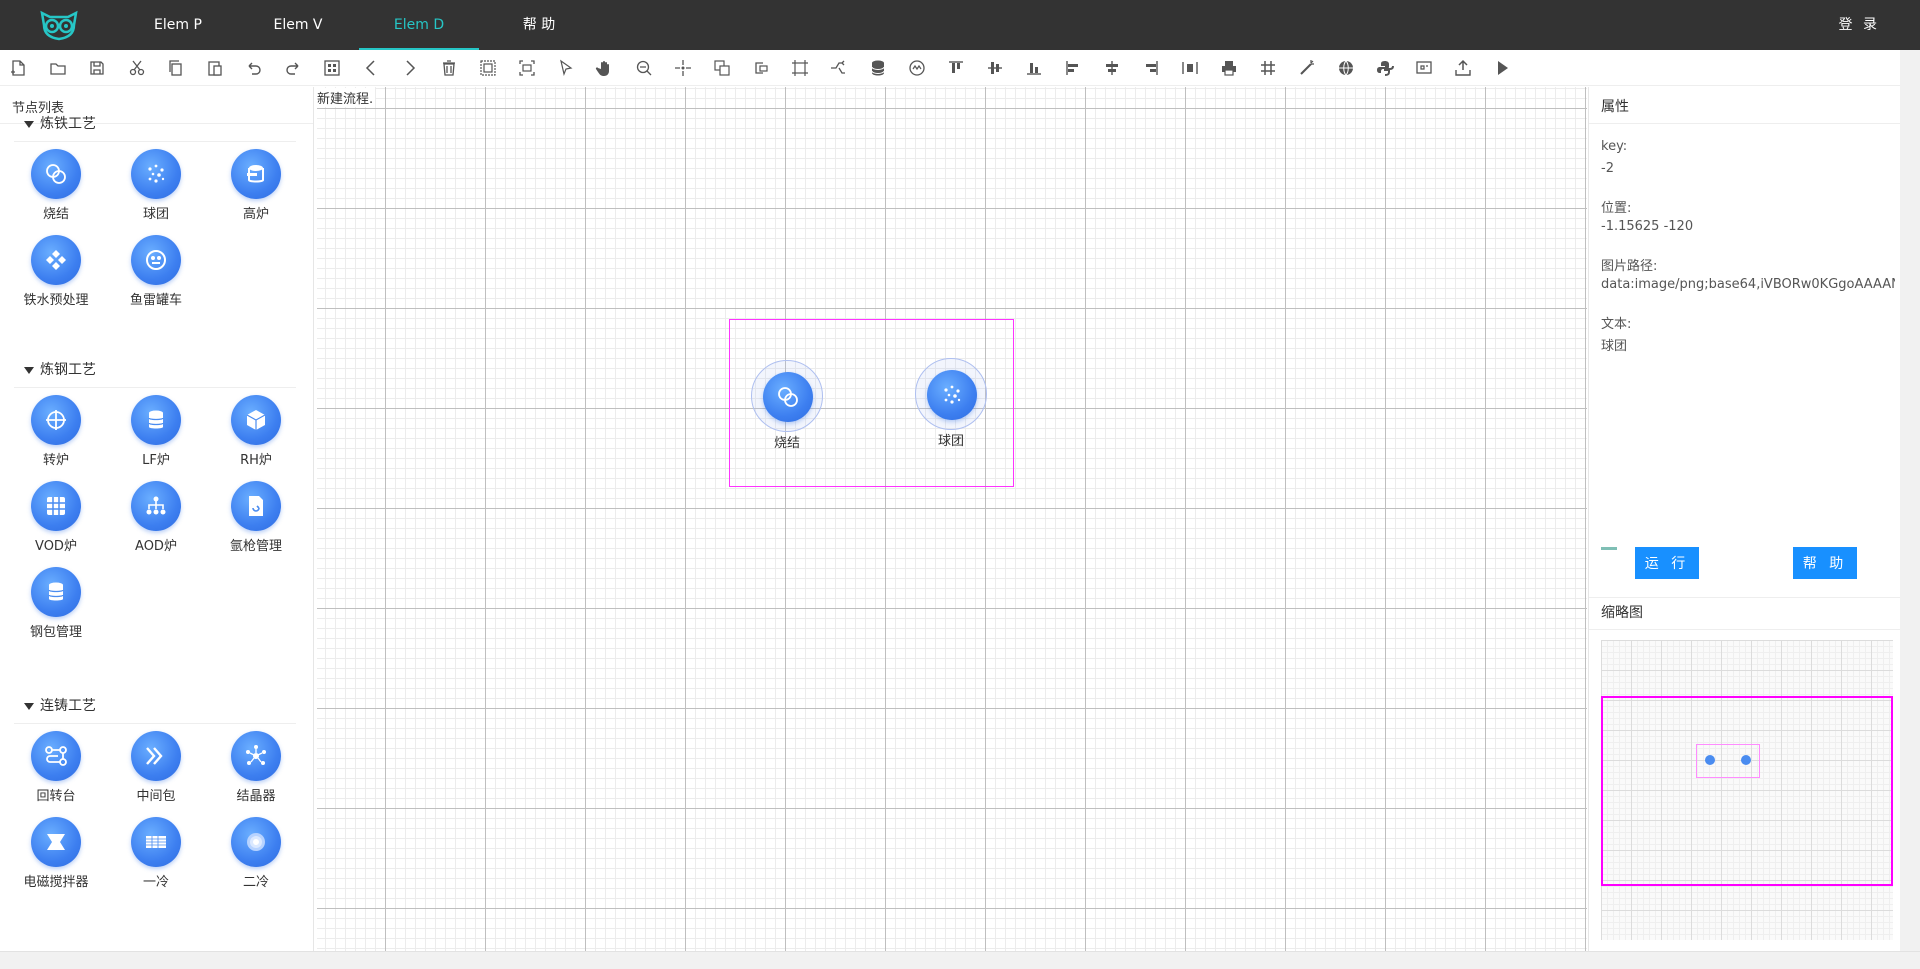 Image resolution: width=1920 pixels, height=969 pixels. What do you see at coordinates (215, 68) in the screenshot?
I see `paste-icon` at bounding box center [215, 68].